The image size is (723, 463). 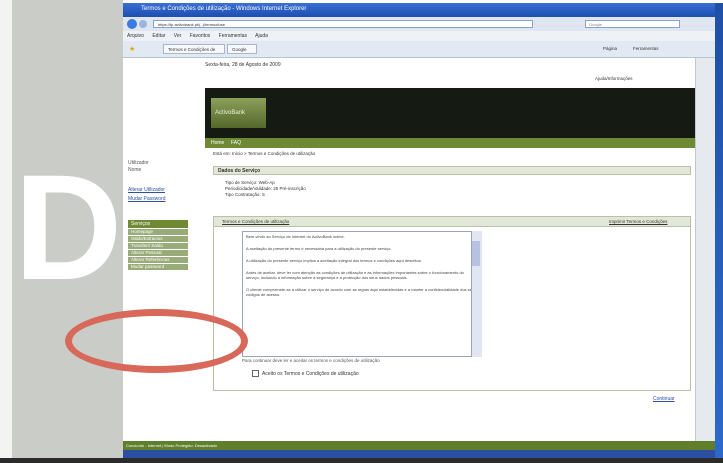 What do you see at coordinates (450, 113) in the screenshot?
I see `header-banner: ActivoBank` at bounding box center [450, 113].